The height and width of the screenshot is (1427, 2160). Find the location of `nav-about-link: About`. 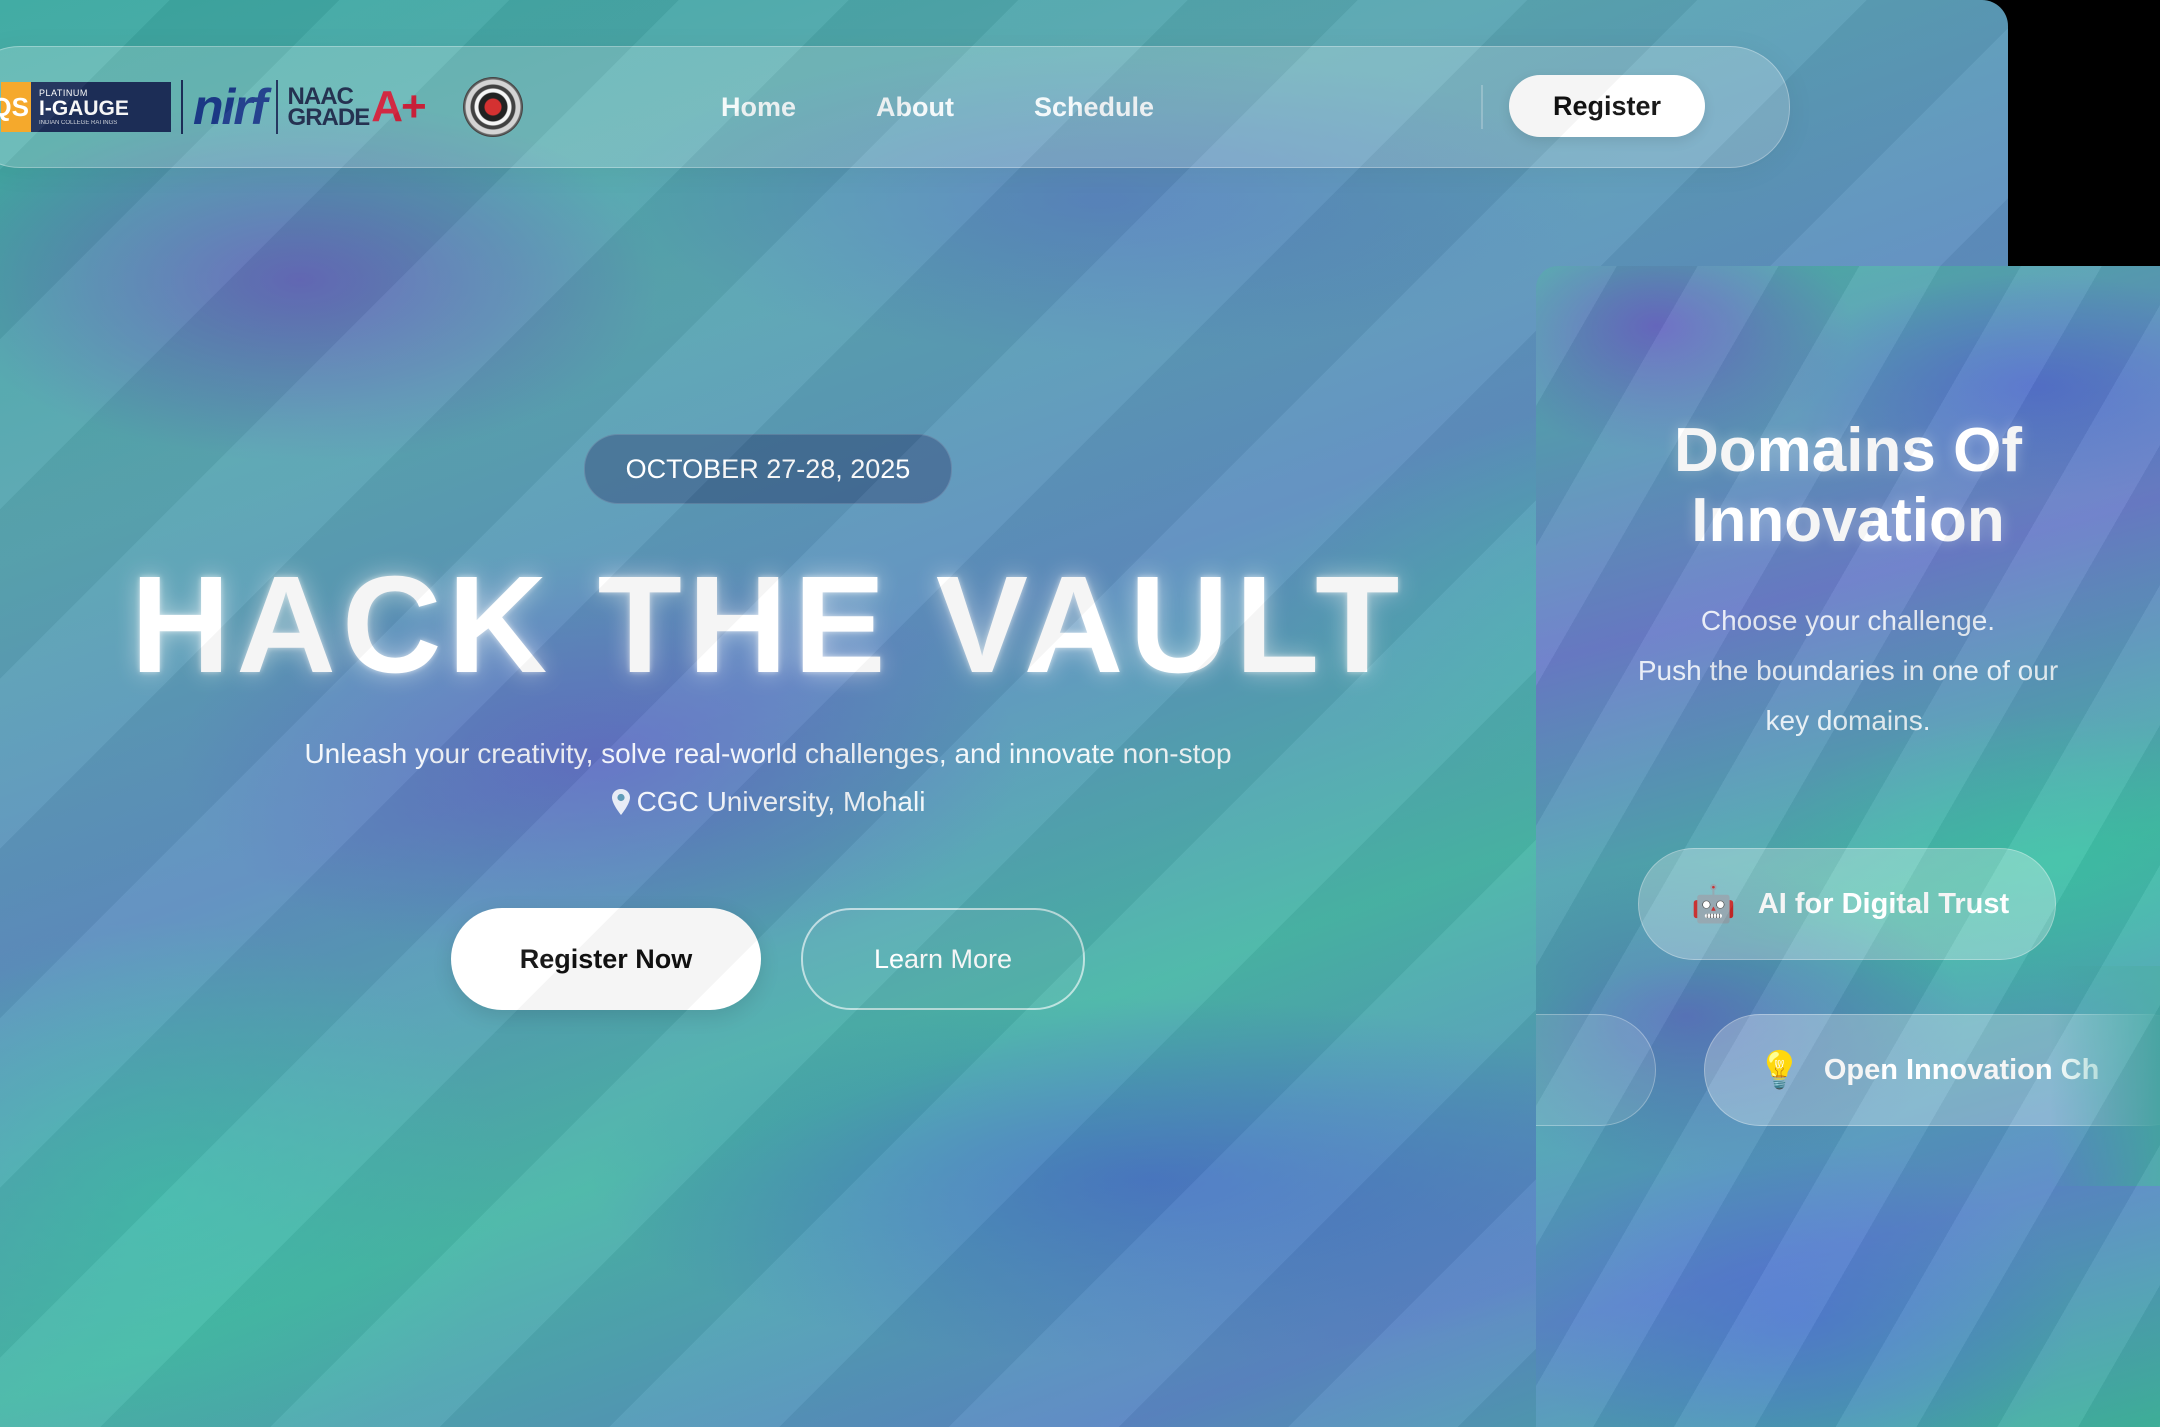

nav-about-link: About is located at coordinates (915, 107).